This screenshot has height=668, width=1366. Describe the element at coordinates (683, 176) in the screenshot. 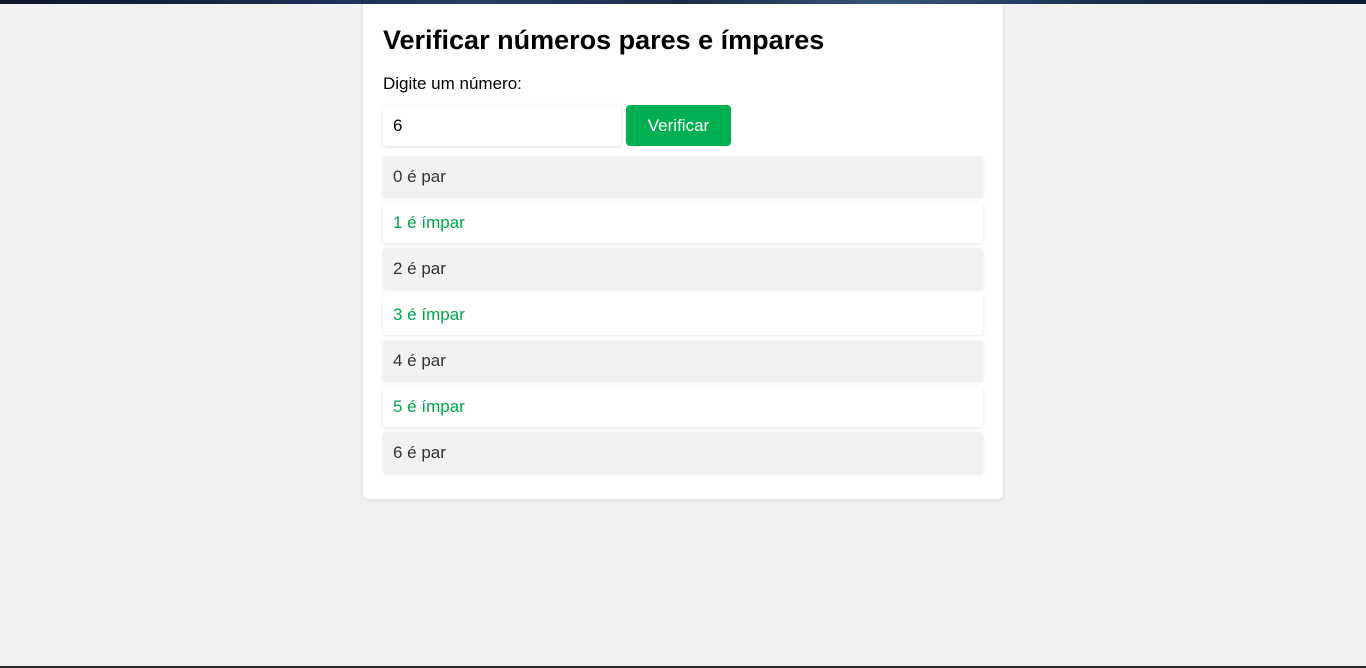

I see `result-item-0: 0 é par` at that location.